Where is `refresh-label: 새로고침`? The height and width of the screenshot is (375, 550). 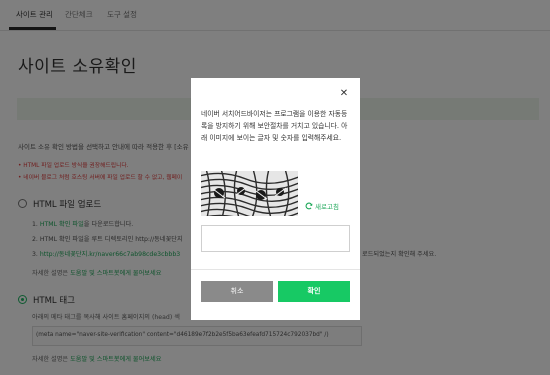
refresh-label: 새로고침 is located at coordinates (327, 207).